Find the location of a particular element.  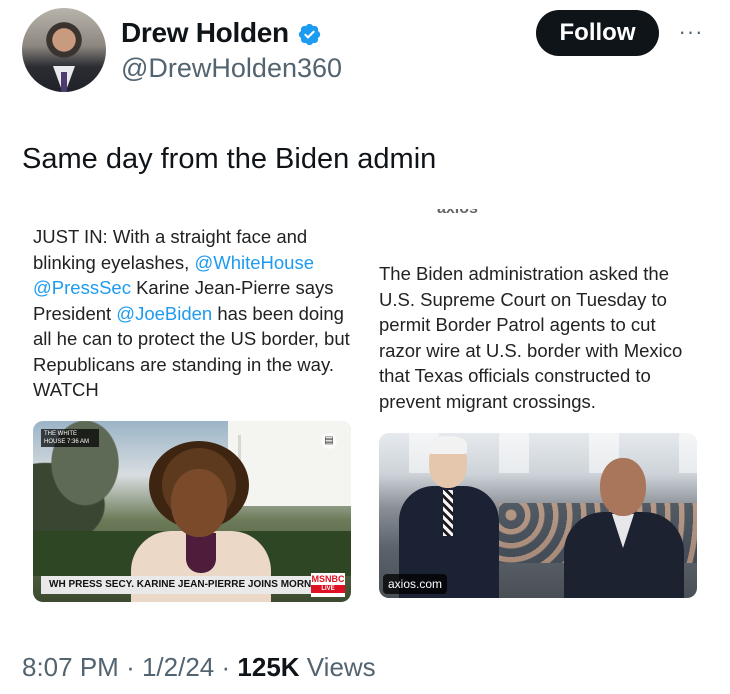

avatar-tie is located at coordinates (64, 82).